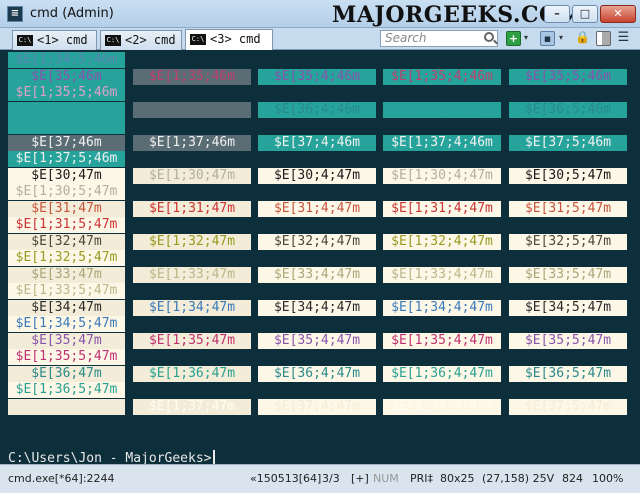 This screenshot has width=640, height=493. What do you see at coordinates (603, 38) in the screenshot?
I see `split-panel-icon` at bounding box center [603, 38].